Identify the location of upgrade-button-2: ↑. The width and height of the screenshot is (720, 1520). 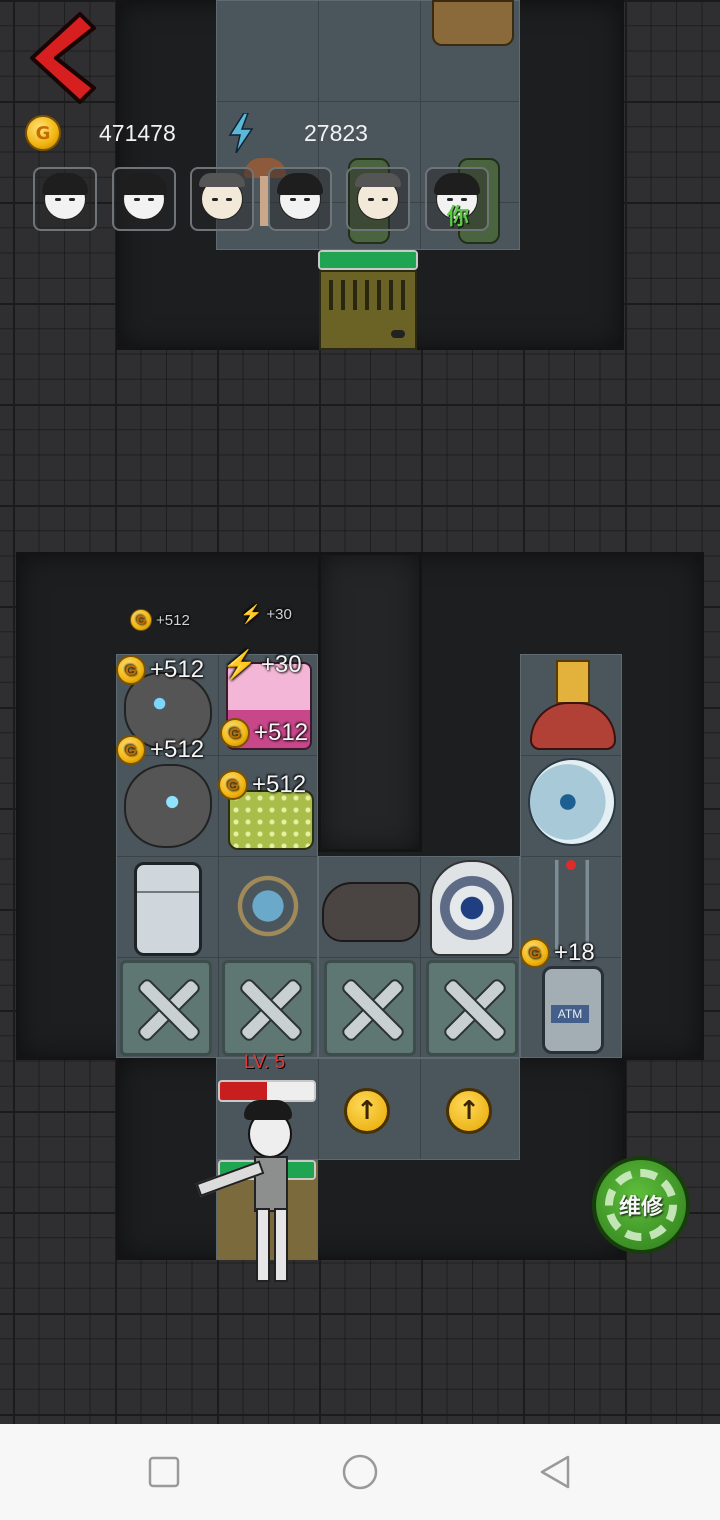
(469, 1111).